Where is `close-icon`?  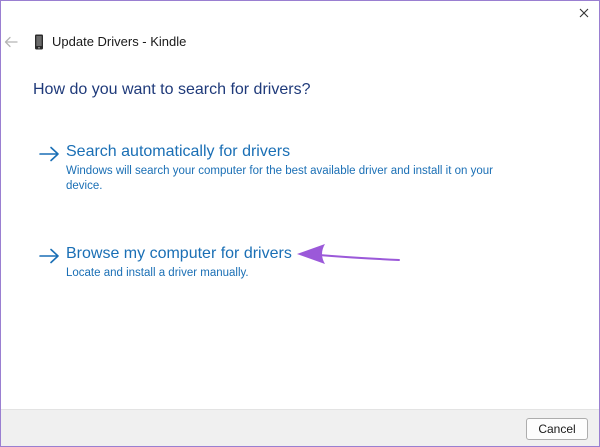 close-icon is located at coordinates (584, 13).